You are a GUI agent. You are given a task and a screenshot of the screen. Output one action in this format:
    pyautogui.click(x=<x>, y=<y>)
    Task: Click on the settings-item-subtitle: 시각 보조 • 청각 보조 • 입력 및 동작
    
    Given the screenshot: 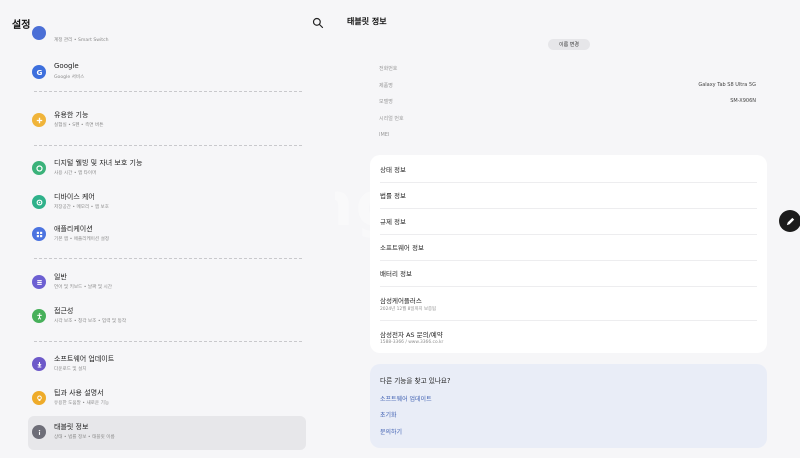 What is the action you would take?
    pyautogui.click(x=90, y=321)
    